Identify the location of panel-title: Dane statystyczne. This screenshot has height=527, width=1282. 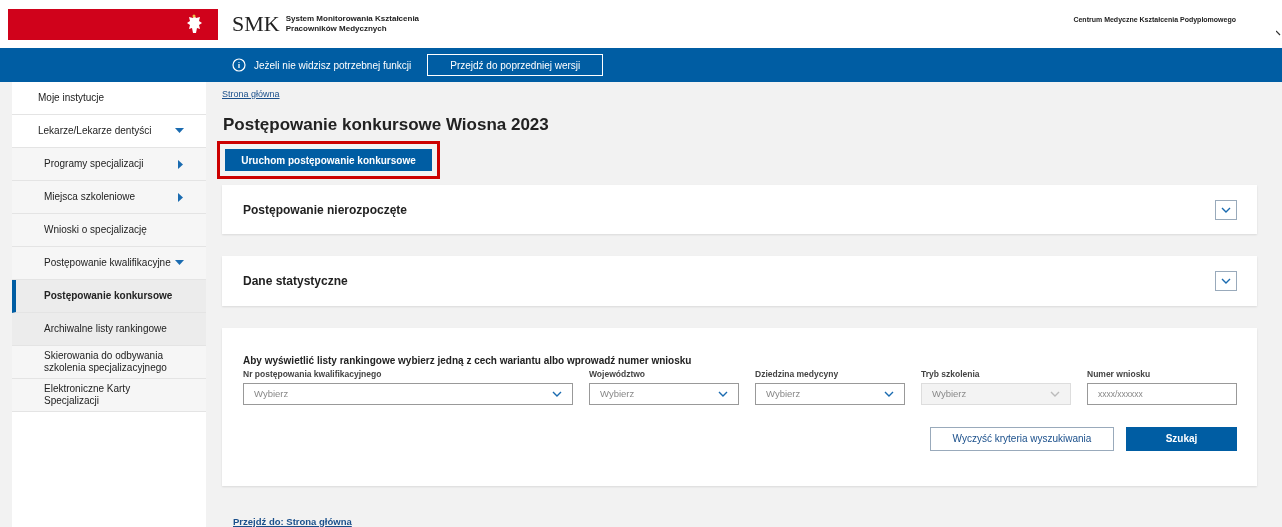
(295, 280).